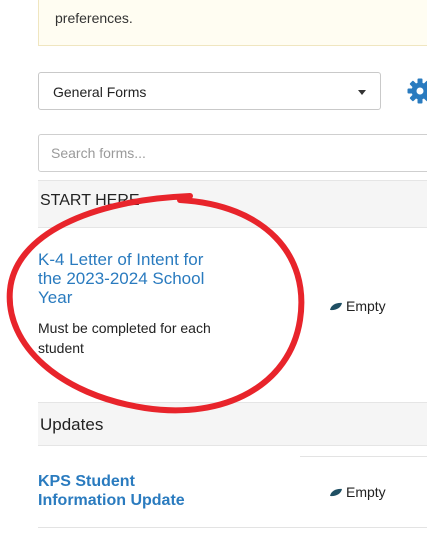 This screenshot has height=546, width=427. Describe the element at coordinates (55, 297) in the screenshot. I see `form-title-line: Year` at that location.